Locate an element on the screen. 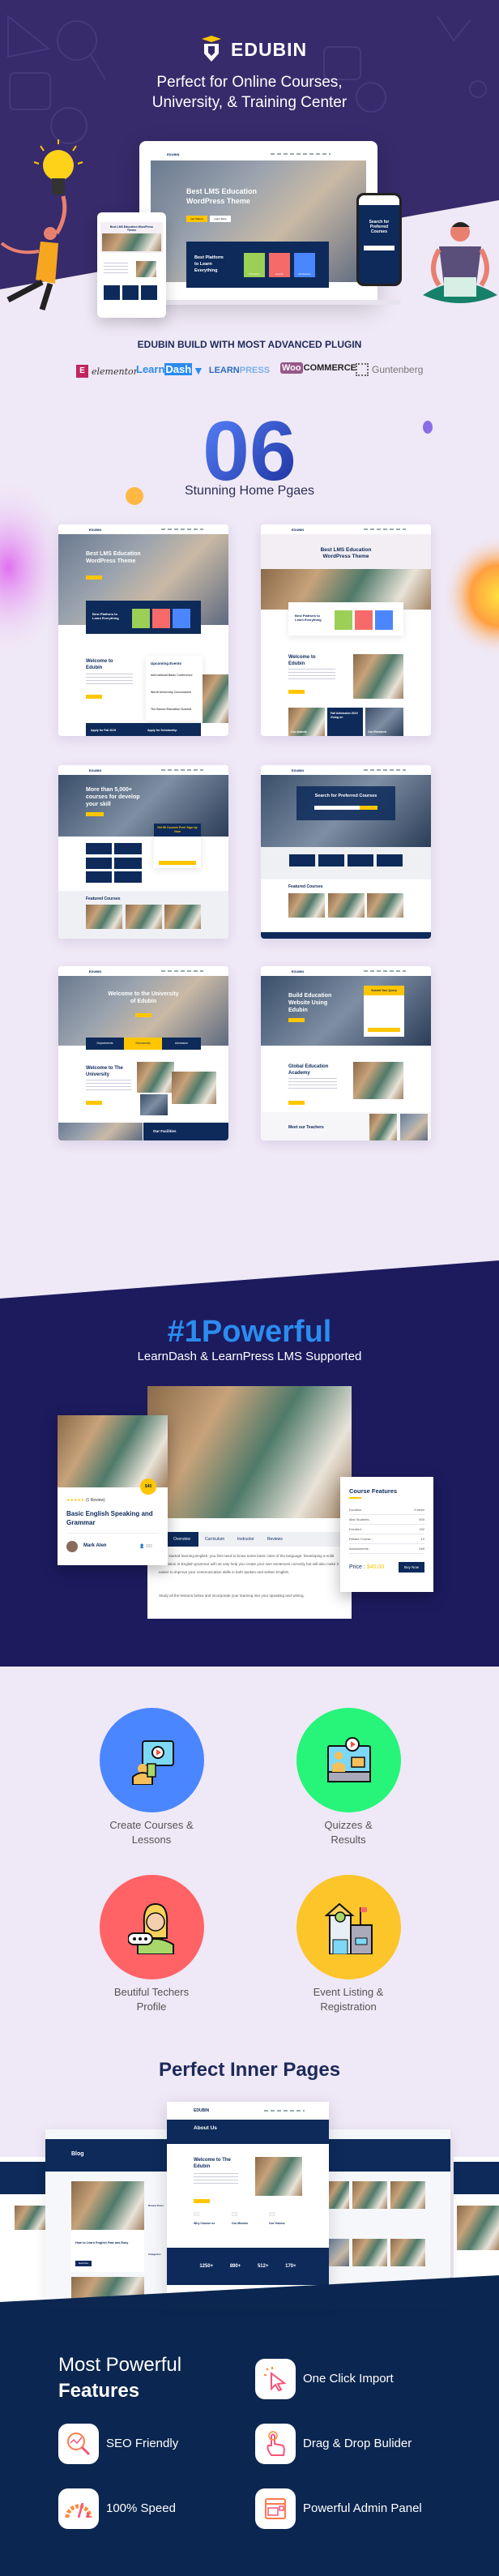  about-col-label: Why Choose us is located at coordinates (204, 2223).